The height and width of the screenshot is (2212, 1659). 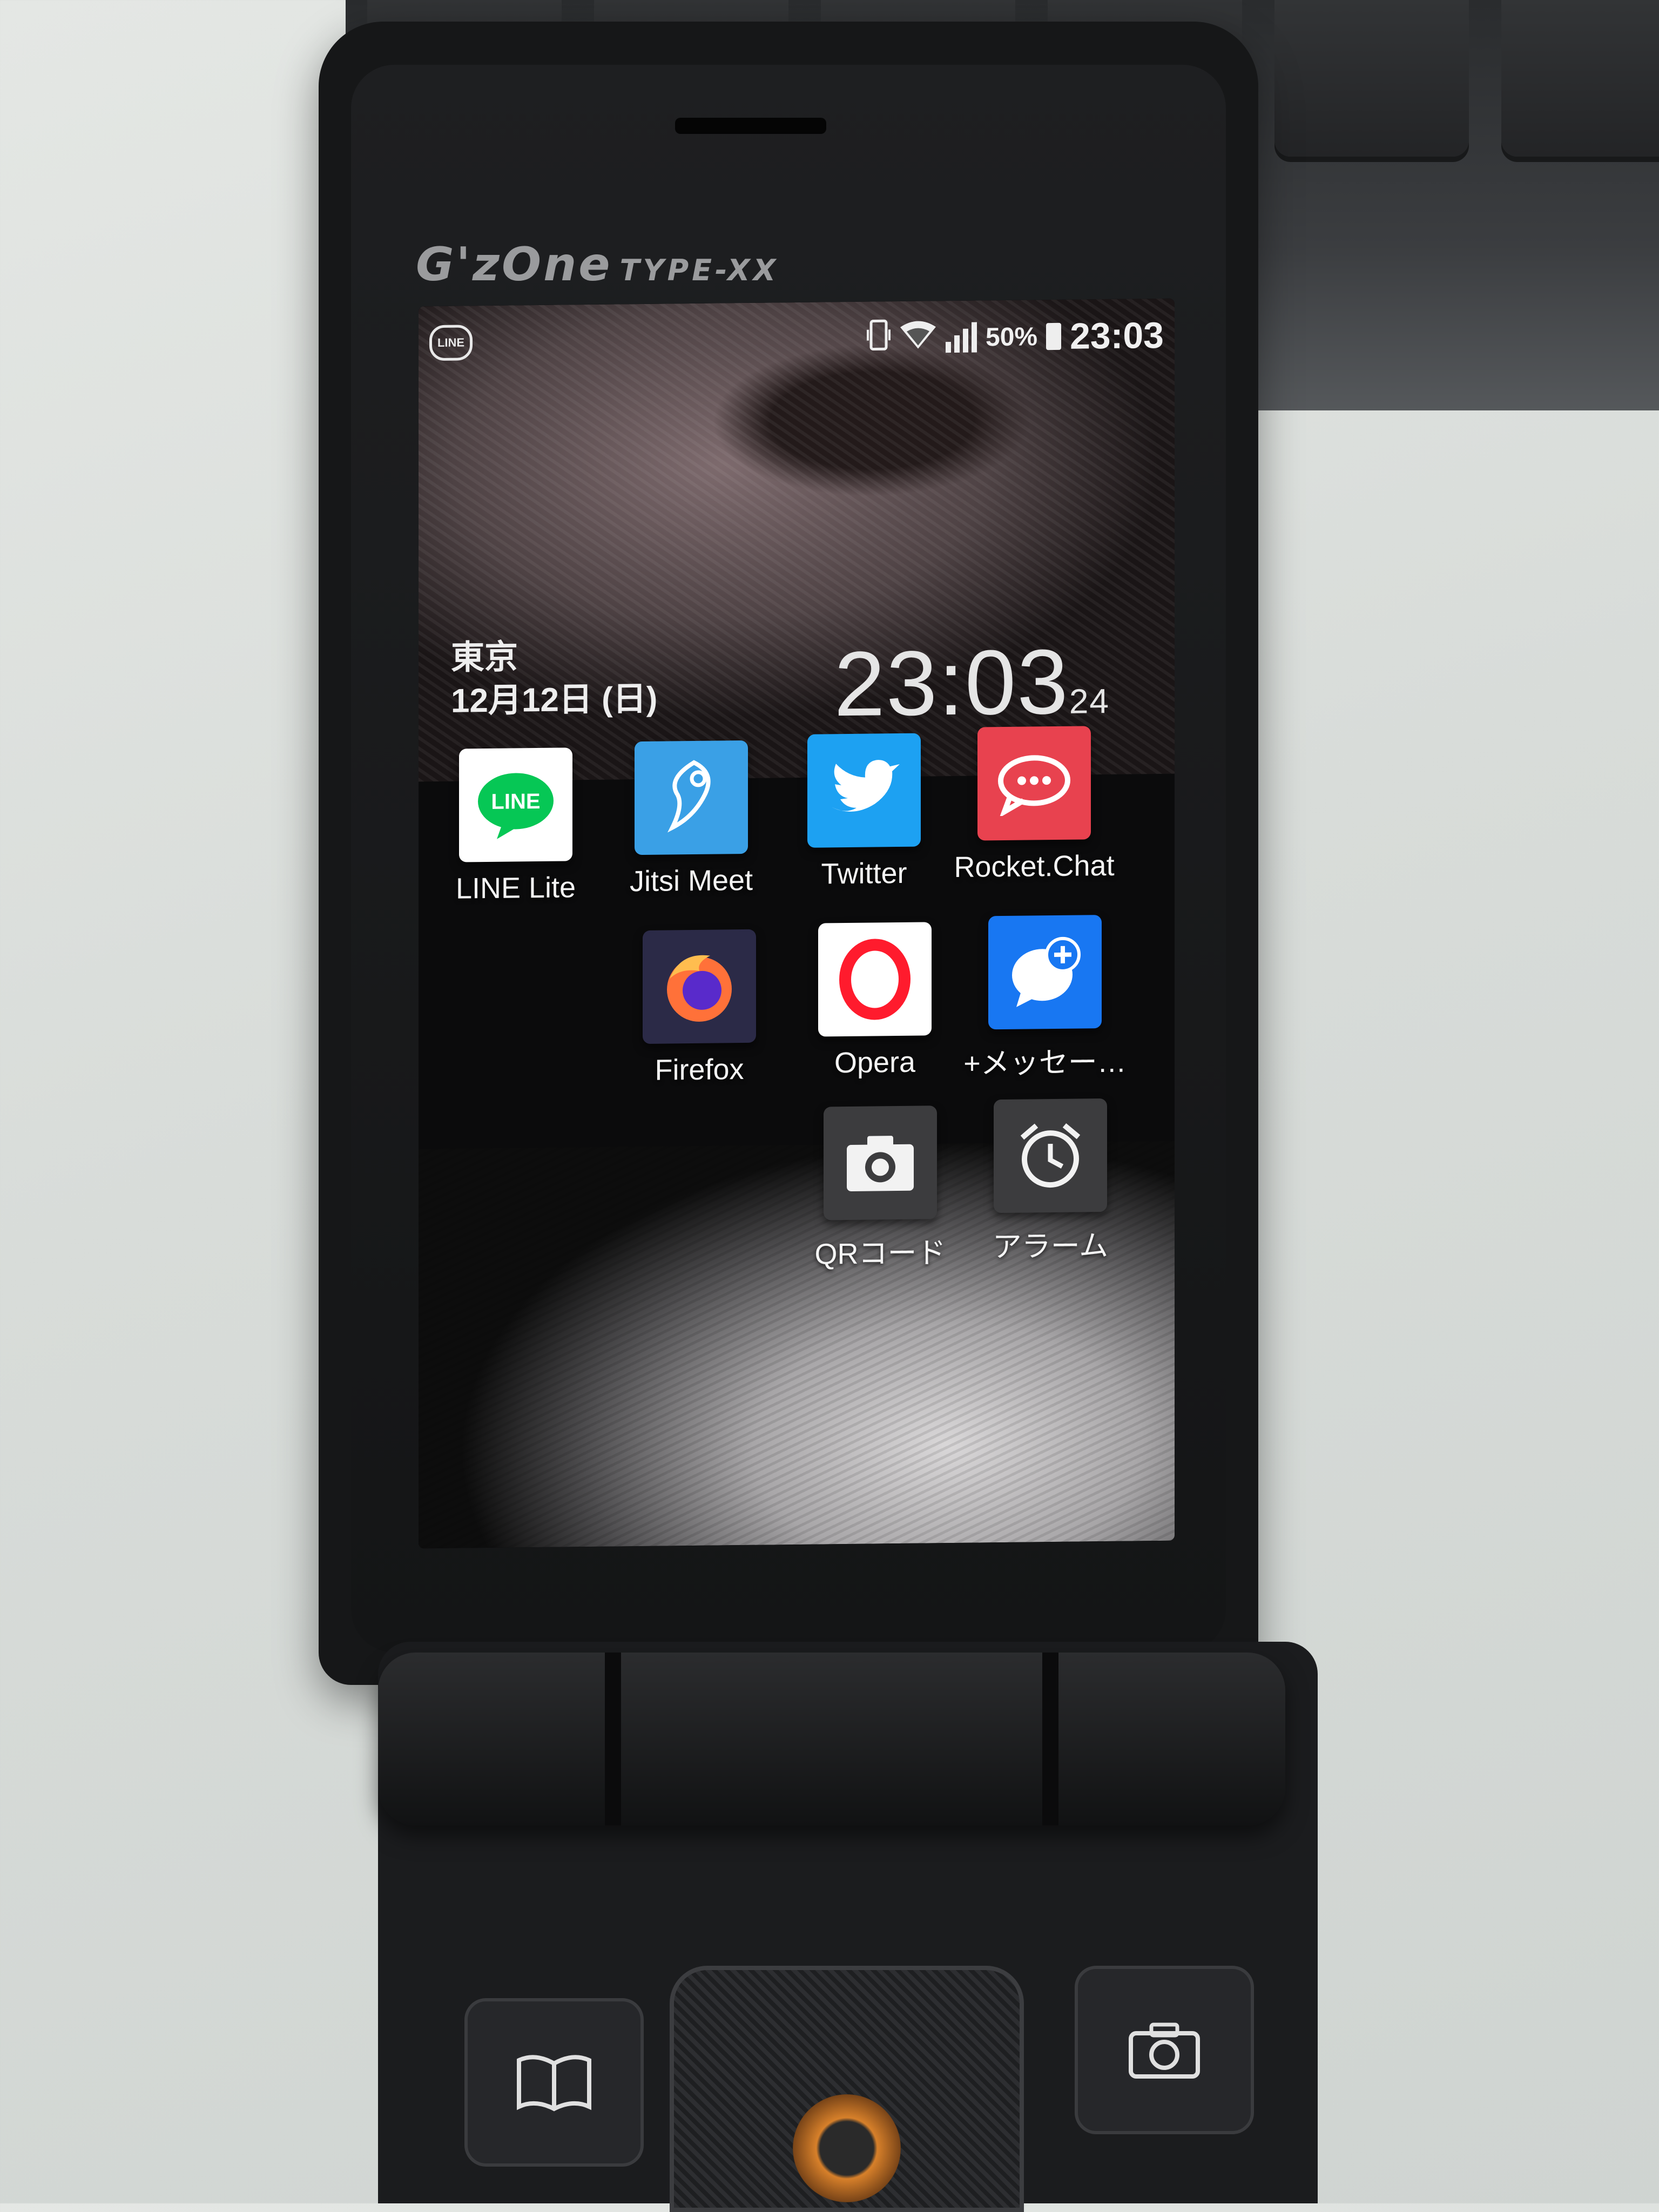 I want to click on opera-icon, so click(x=875, y=979).